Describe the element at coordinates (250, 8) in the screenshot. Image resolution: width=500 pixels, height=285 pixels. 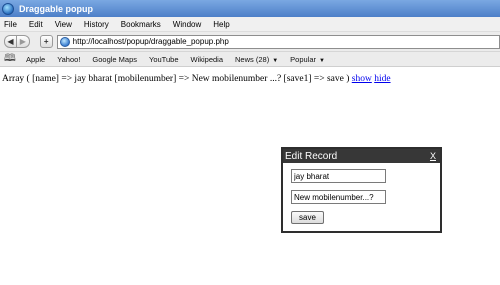
I see `window-titlebar: Draggable popup` at that location.